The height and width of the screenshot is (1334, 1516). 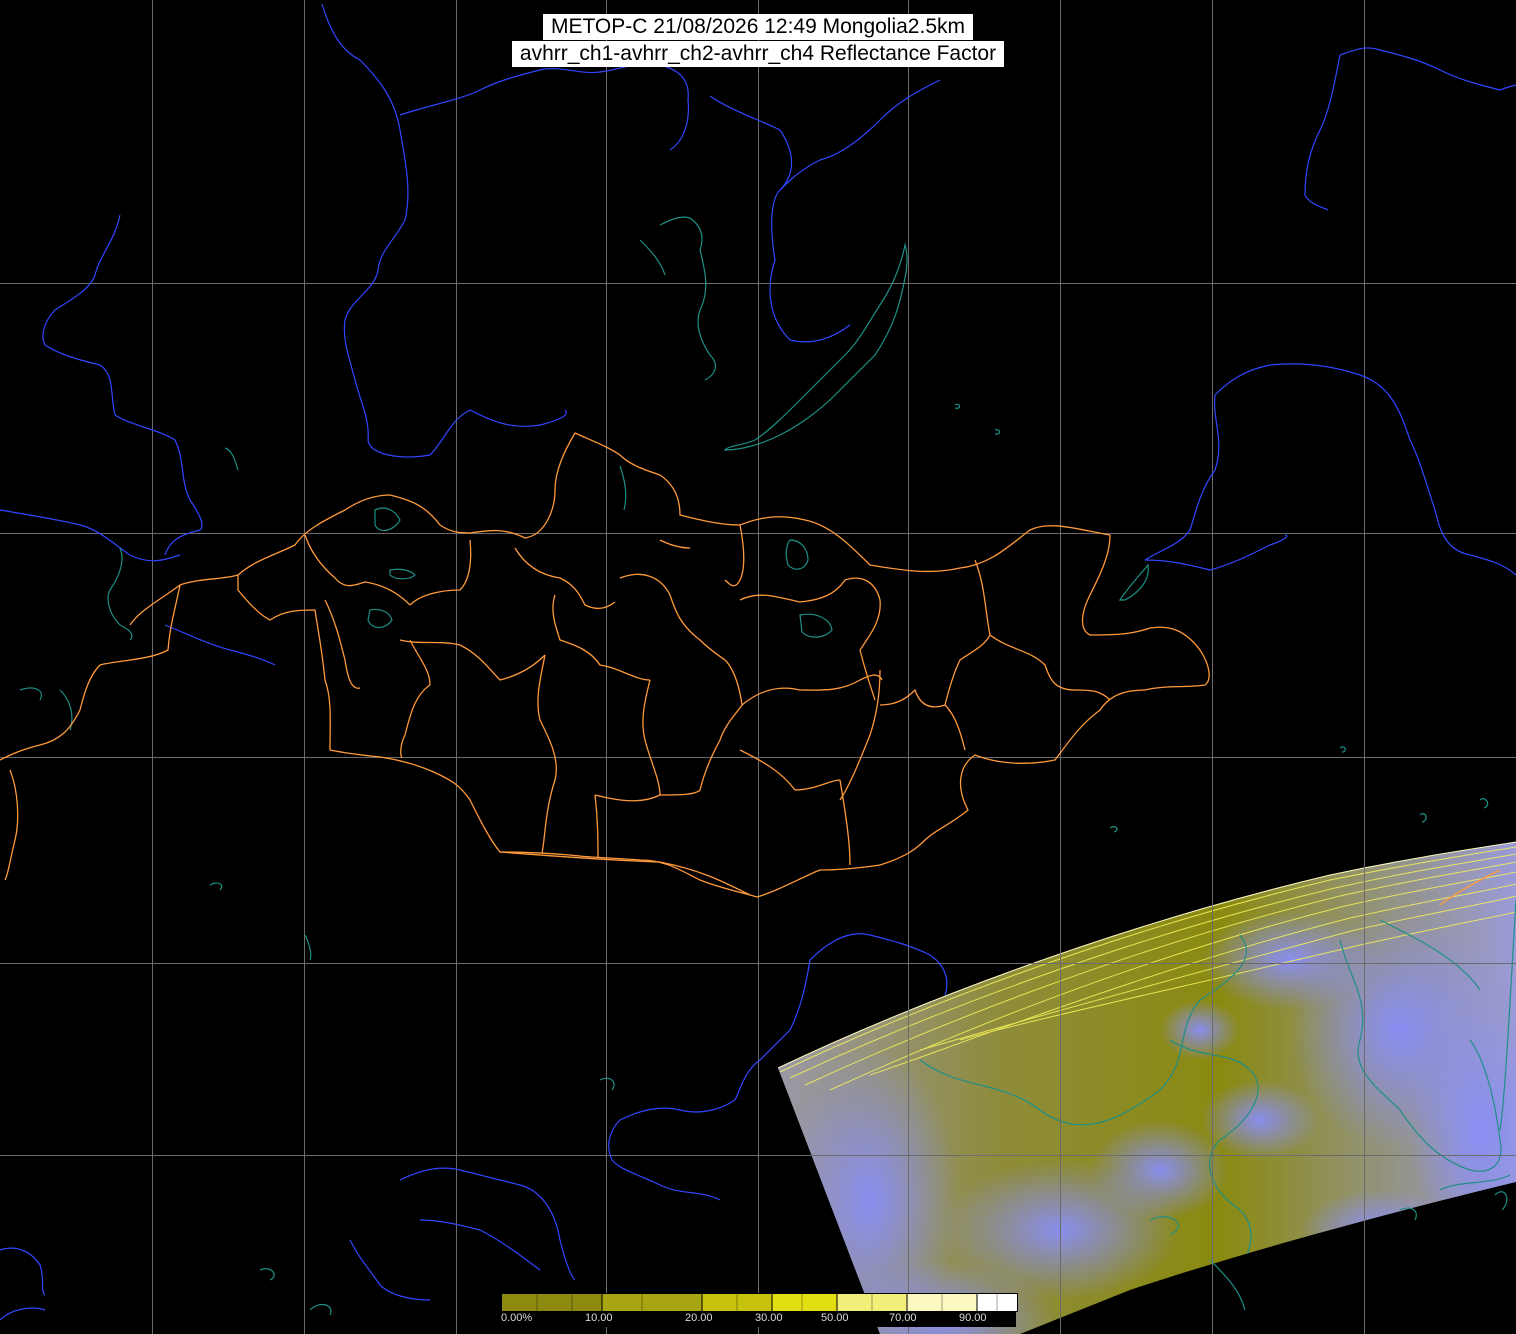 What do you see at coordinates (599, 1318) in the screenshot?
I see `legend-label: 10.00` at bounding box center [599, 1318].